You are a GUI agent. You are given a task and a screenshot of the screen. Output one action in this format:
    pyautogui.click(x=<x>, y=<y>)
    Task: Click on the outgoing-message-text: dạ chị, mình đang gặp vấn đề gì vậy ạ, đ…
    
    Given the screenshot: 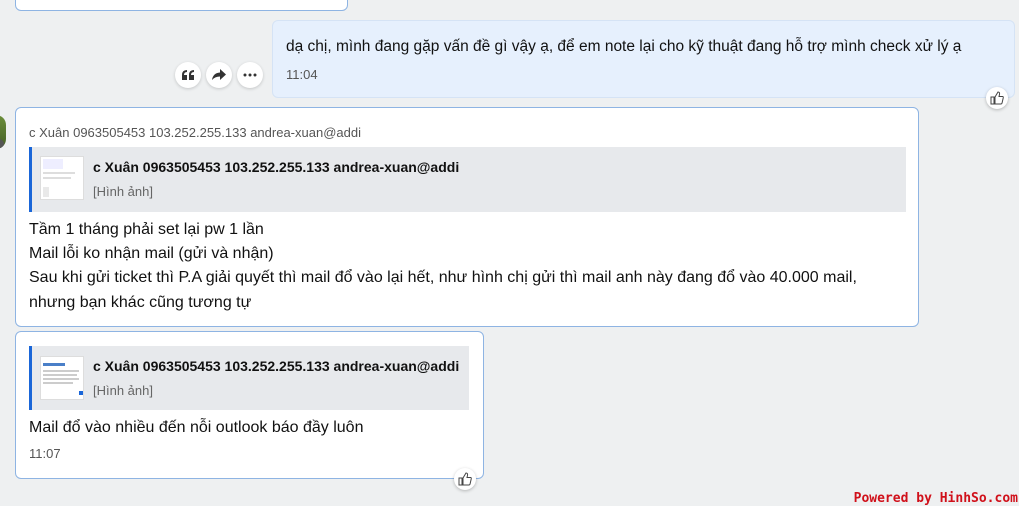 What is the action you would take?
    pyautogui.click(x=624, y=46)
    